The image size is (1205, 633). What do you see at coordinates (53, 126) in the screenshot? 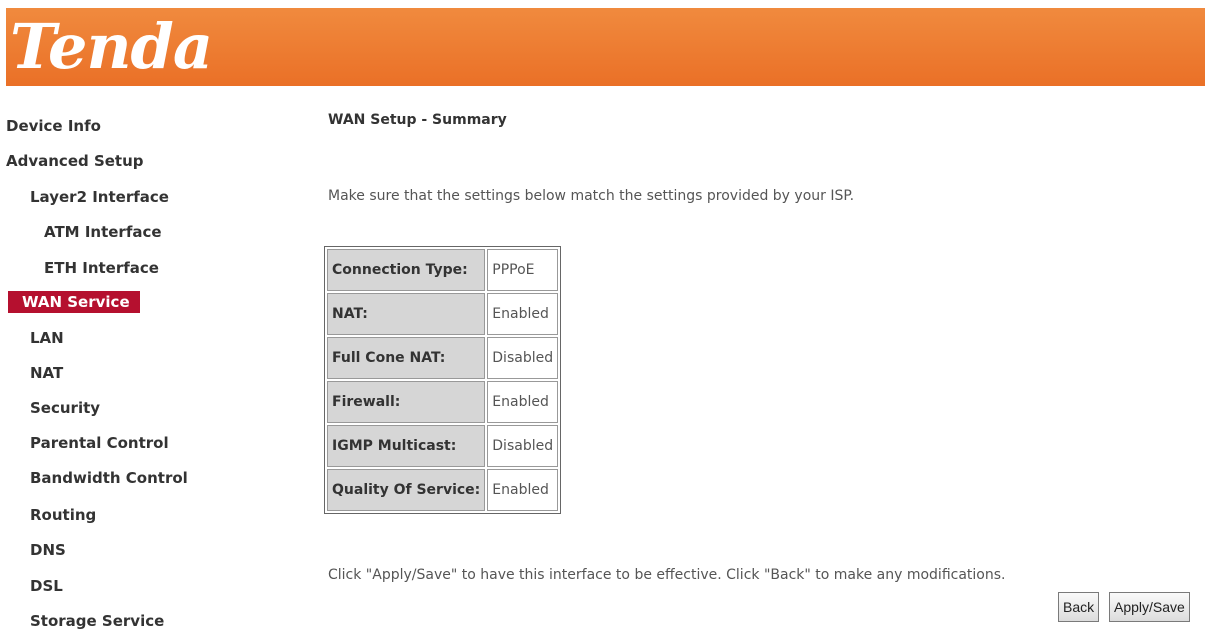
I see `nav-device-info: Device Info` at bounding box center [53, 126].